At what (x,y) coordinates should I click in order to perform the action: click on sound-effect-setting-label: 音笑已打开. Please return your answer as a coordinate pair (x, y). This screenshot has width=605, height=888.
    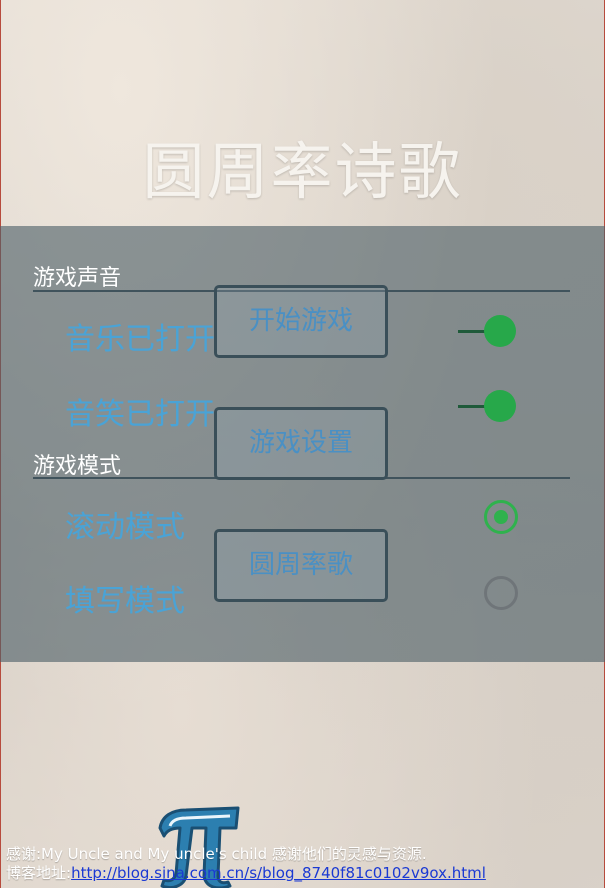
    Looking at the image, I should click on (140, 411).